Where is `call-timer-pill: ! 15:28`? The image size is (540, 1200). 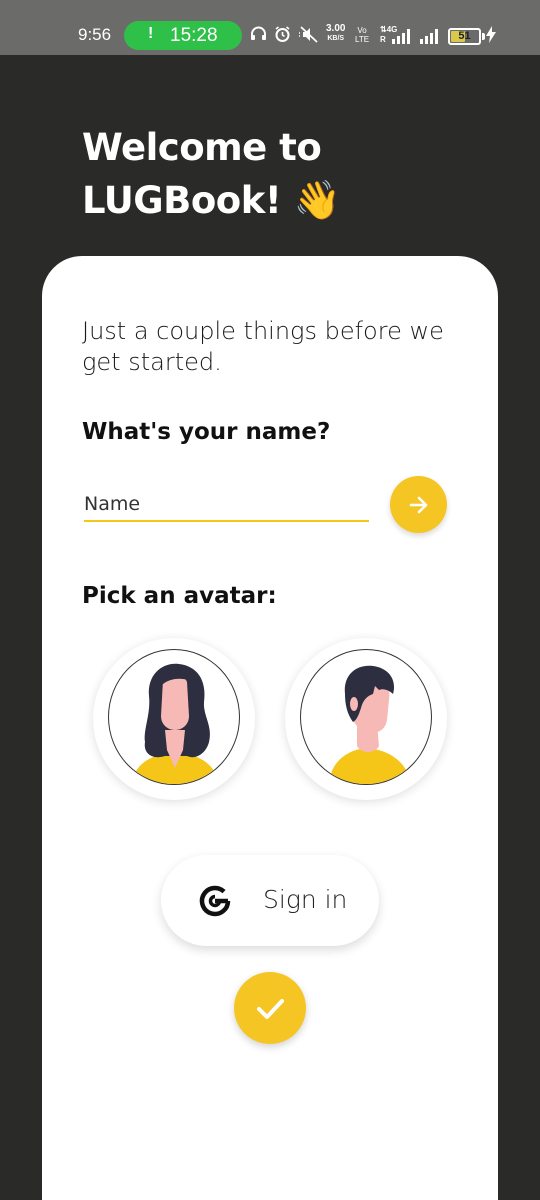
call-timer-pill: ! 15:28 is located at coordinates (183, 35).